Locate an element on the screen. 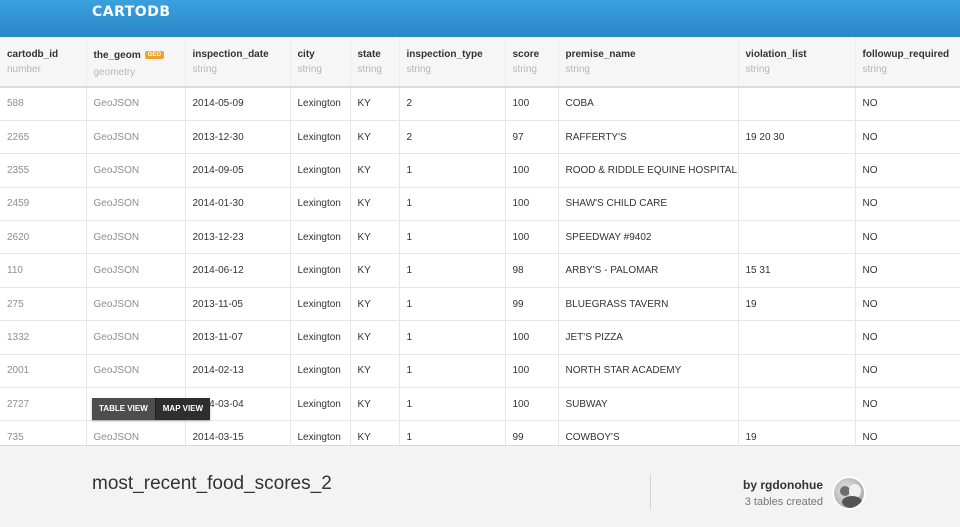  table-cell-cartodb-id: 2459 is located at coordinates (43, 204).